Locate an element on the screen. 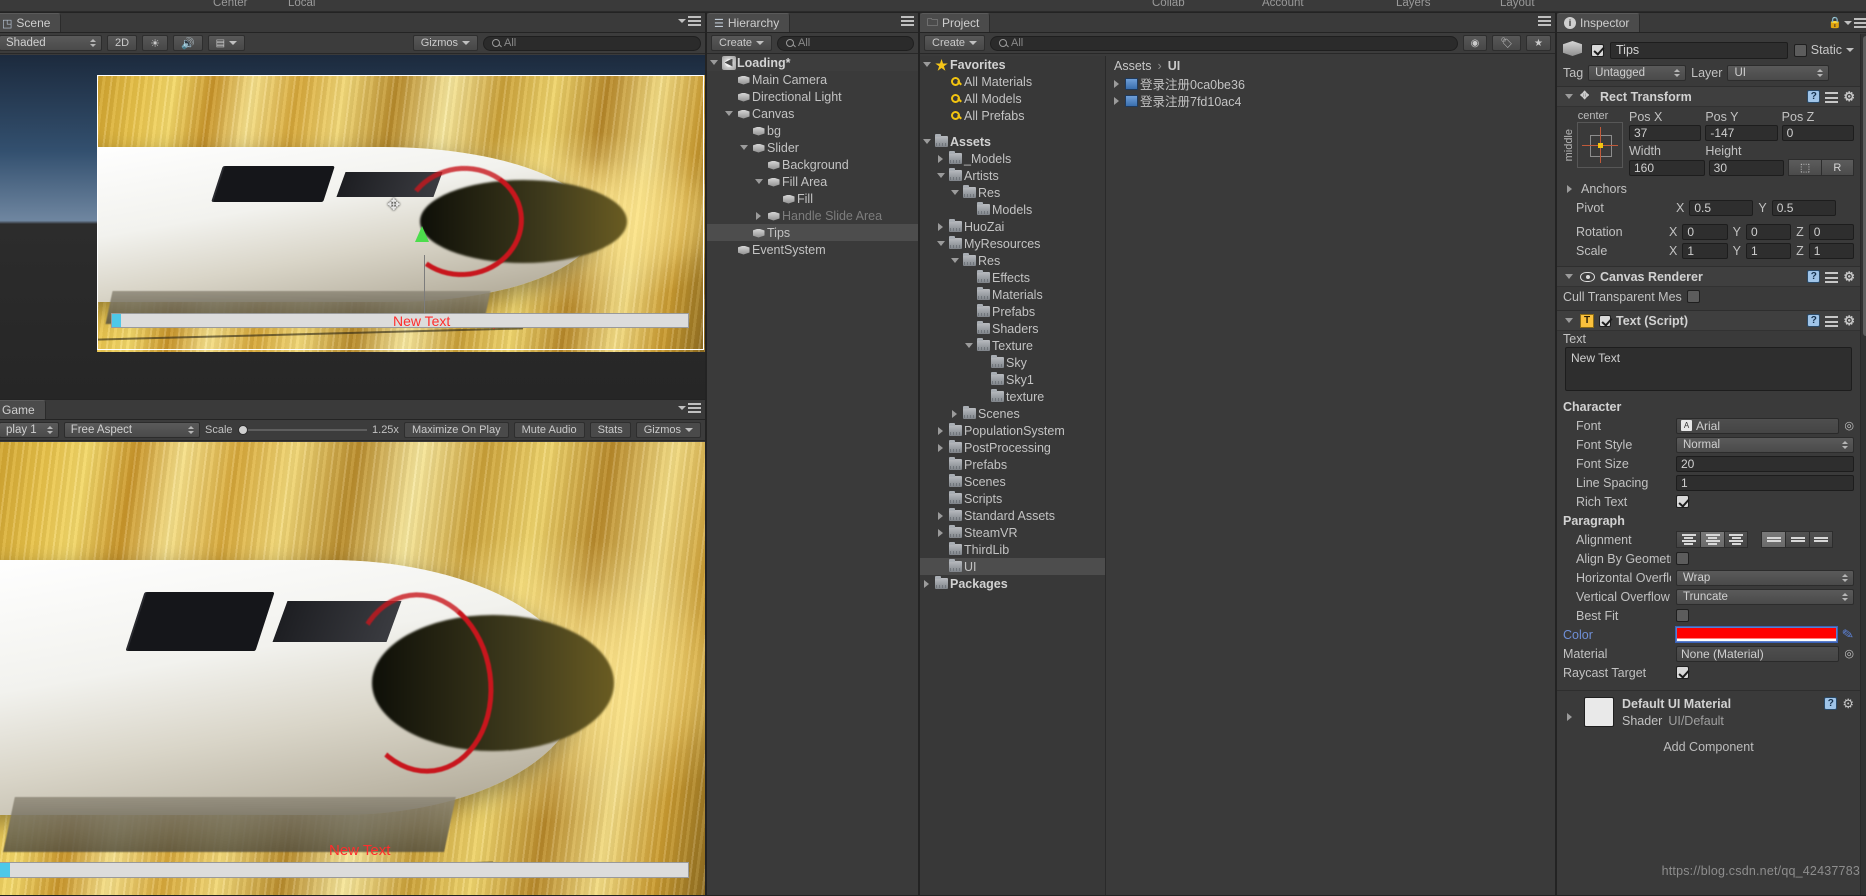 This screenshot has height=896, width=1866. project-create-button: Create is located at coordinates (955, 43).